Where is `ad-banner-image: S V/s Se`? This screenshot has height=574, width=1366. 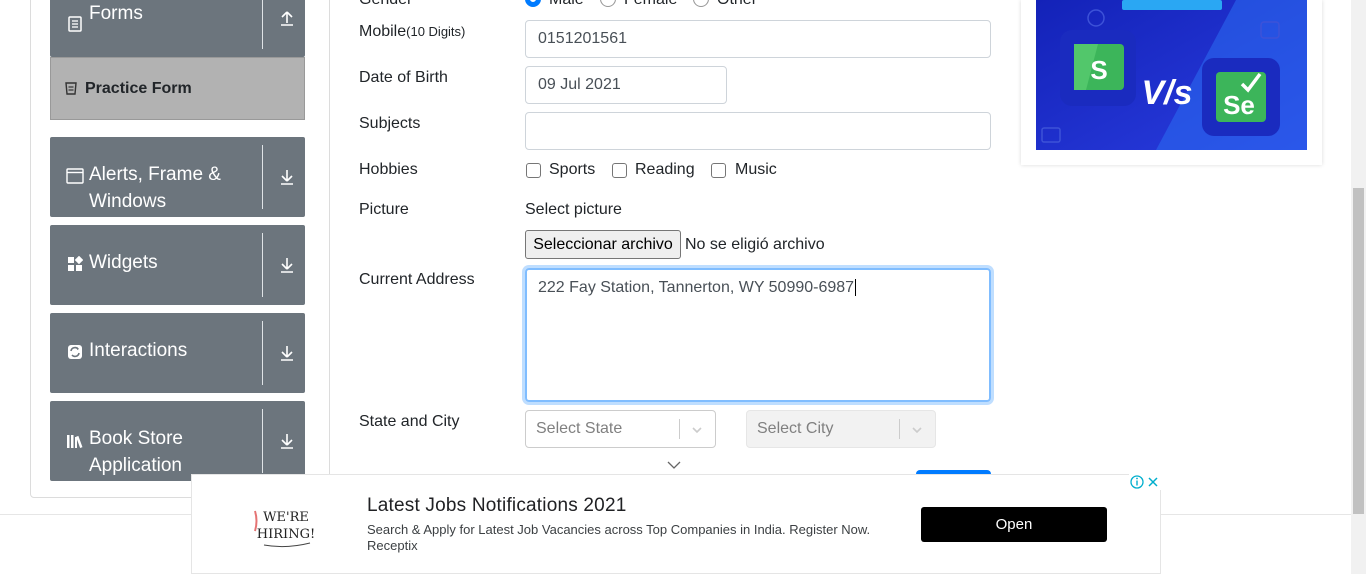 ad-banner-image: S V/s Se is located at coordinates (1171, 75).